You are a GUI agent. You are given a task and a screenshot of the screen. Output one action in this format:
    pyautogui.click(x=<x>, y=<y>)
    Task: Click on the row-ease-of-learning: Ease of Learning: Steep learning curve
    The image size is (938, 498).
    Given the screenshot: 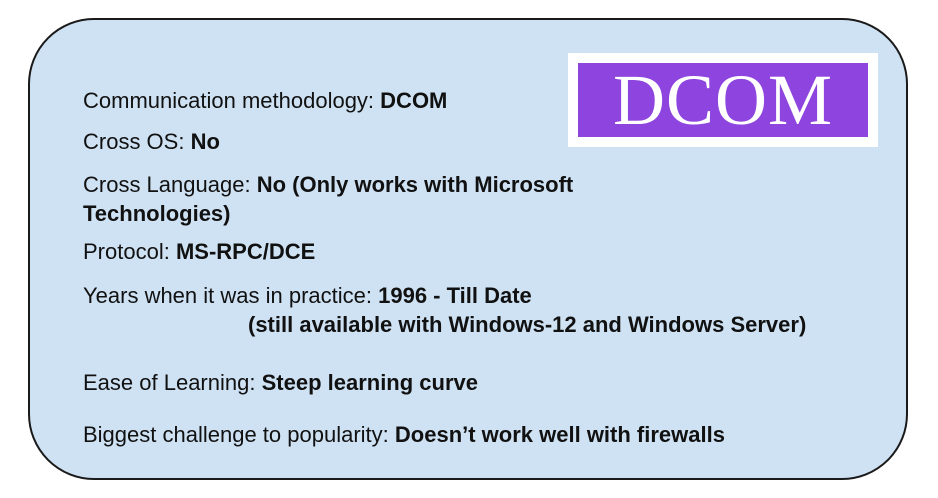 What is the action you would take?
    pyautogui.click(x=280, y=382)
    